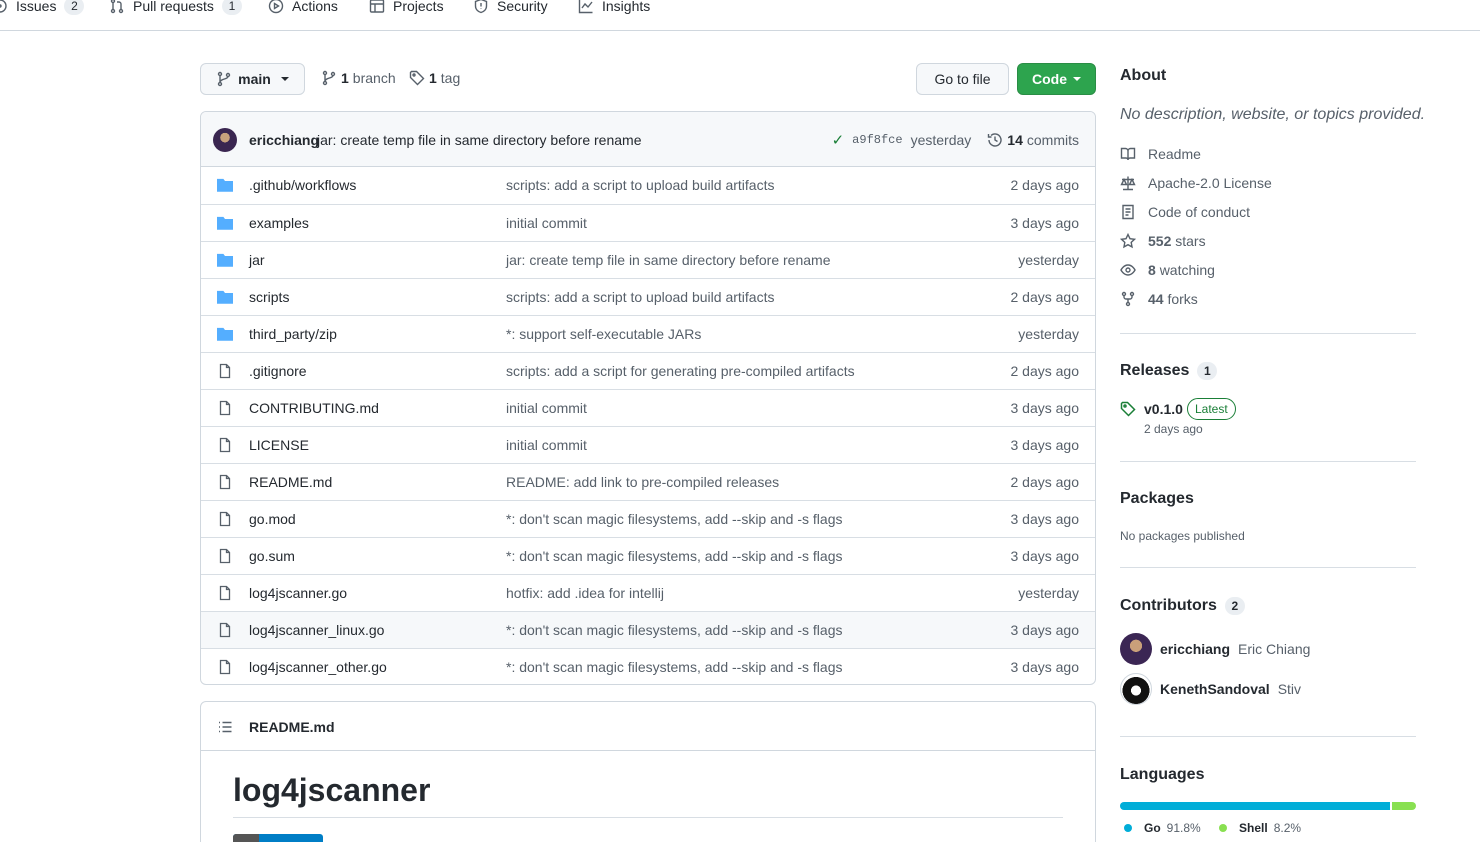  Describe the element at coordinates (648, 222) in the screenshot. I see `file-row: examples initial commit 3 days ago` at that location.